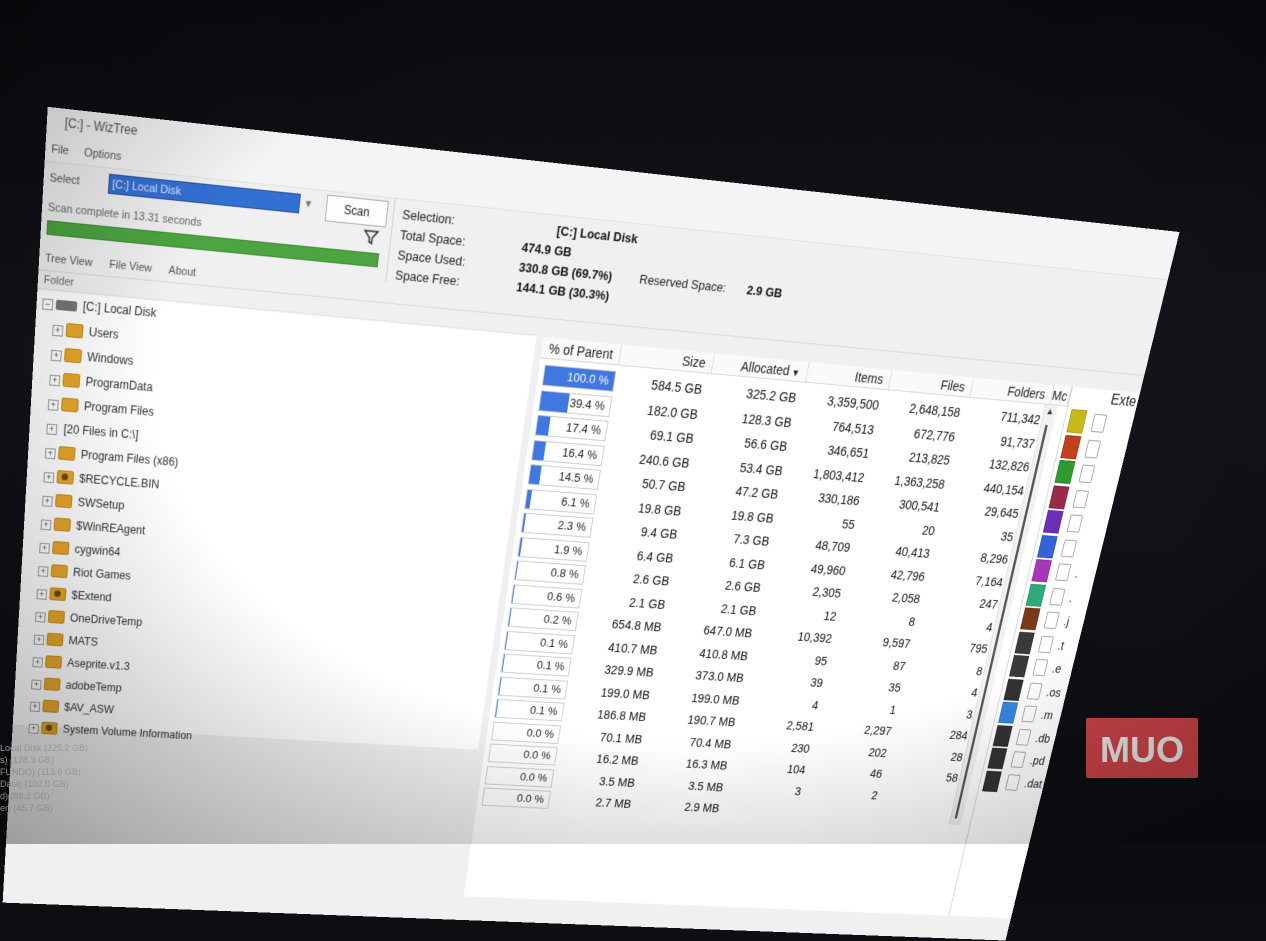 The image size is (1266, 941). Describe the element at coordinates (68, 260) in the screenshot. I see `tab-tree-view: Tree View` at that location.